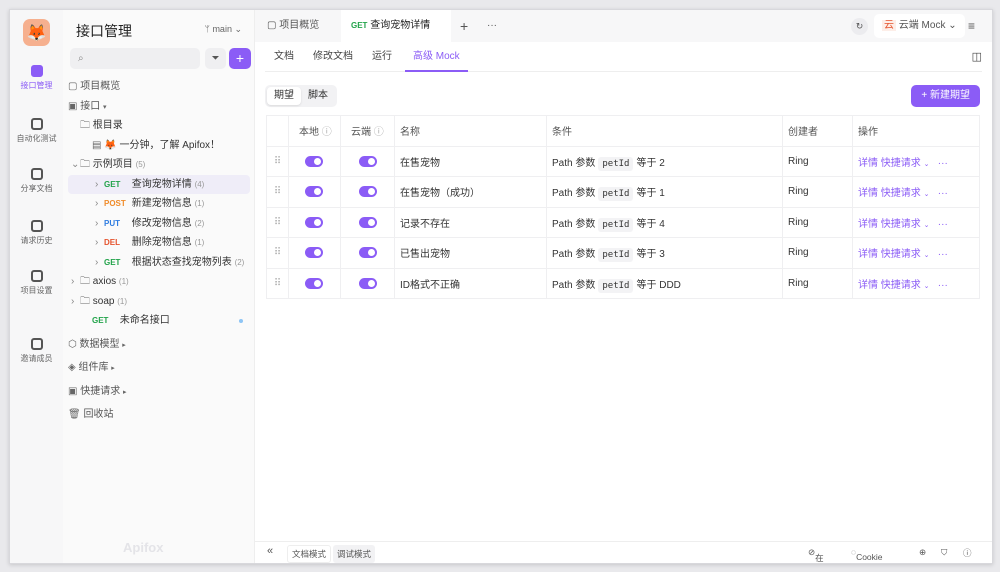 The height and width of the screenshot is (572, 1000). What do you see at coordinates (36, 351) in the screenshot?
I see `rail-item-invite-user: 邀请成员` at bounding box center [36, 351].